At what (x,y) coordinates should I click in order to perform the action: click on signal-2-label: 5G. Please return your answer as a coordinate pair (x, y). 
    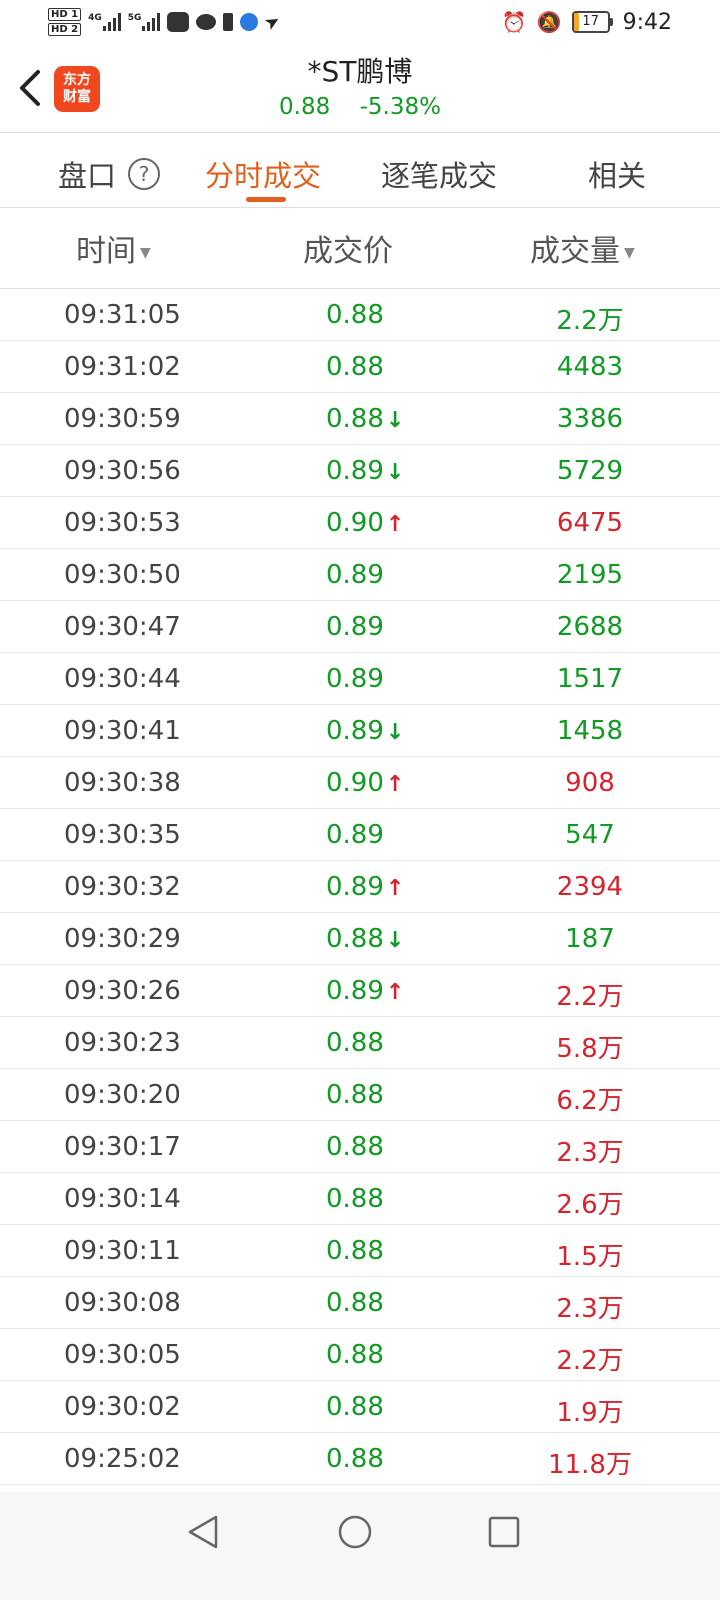
    Looking at the image, I should click on (134, 18).